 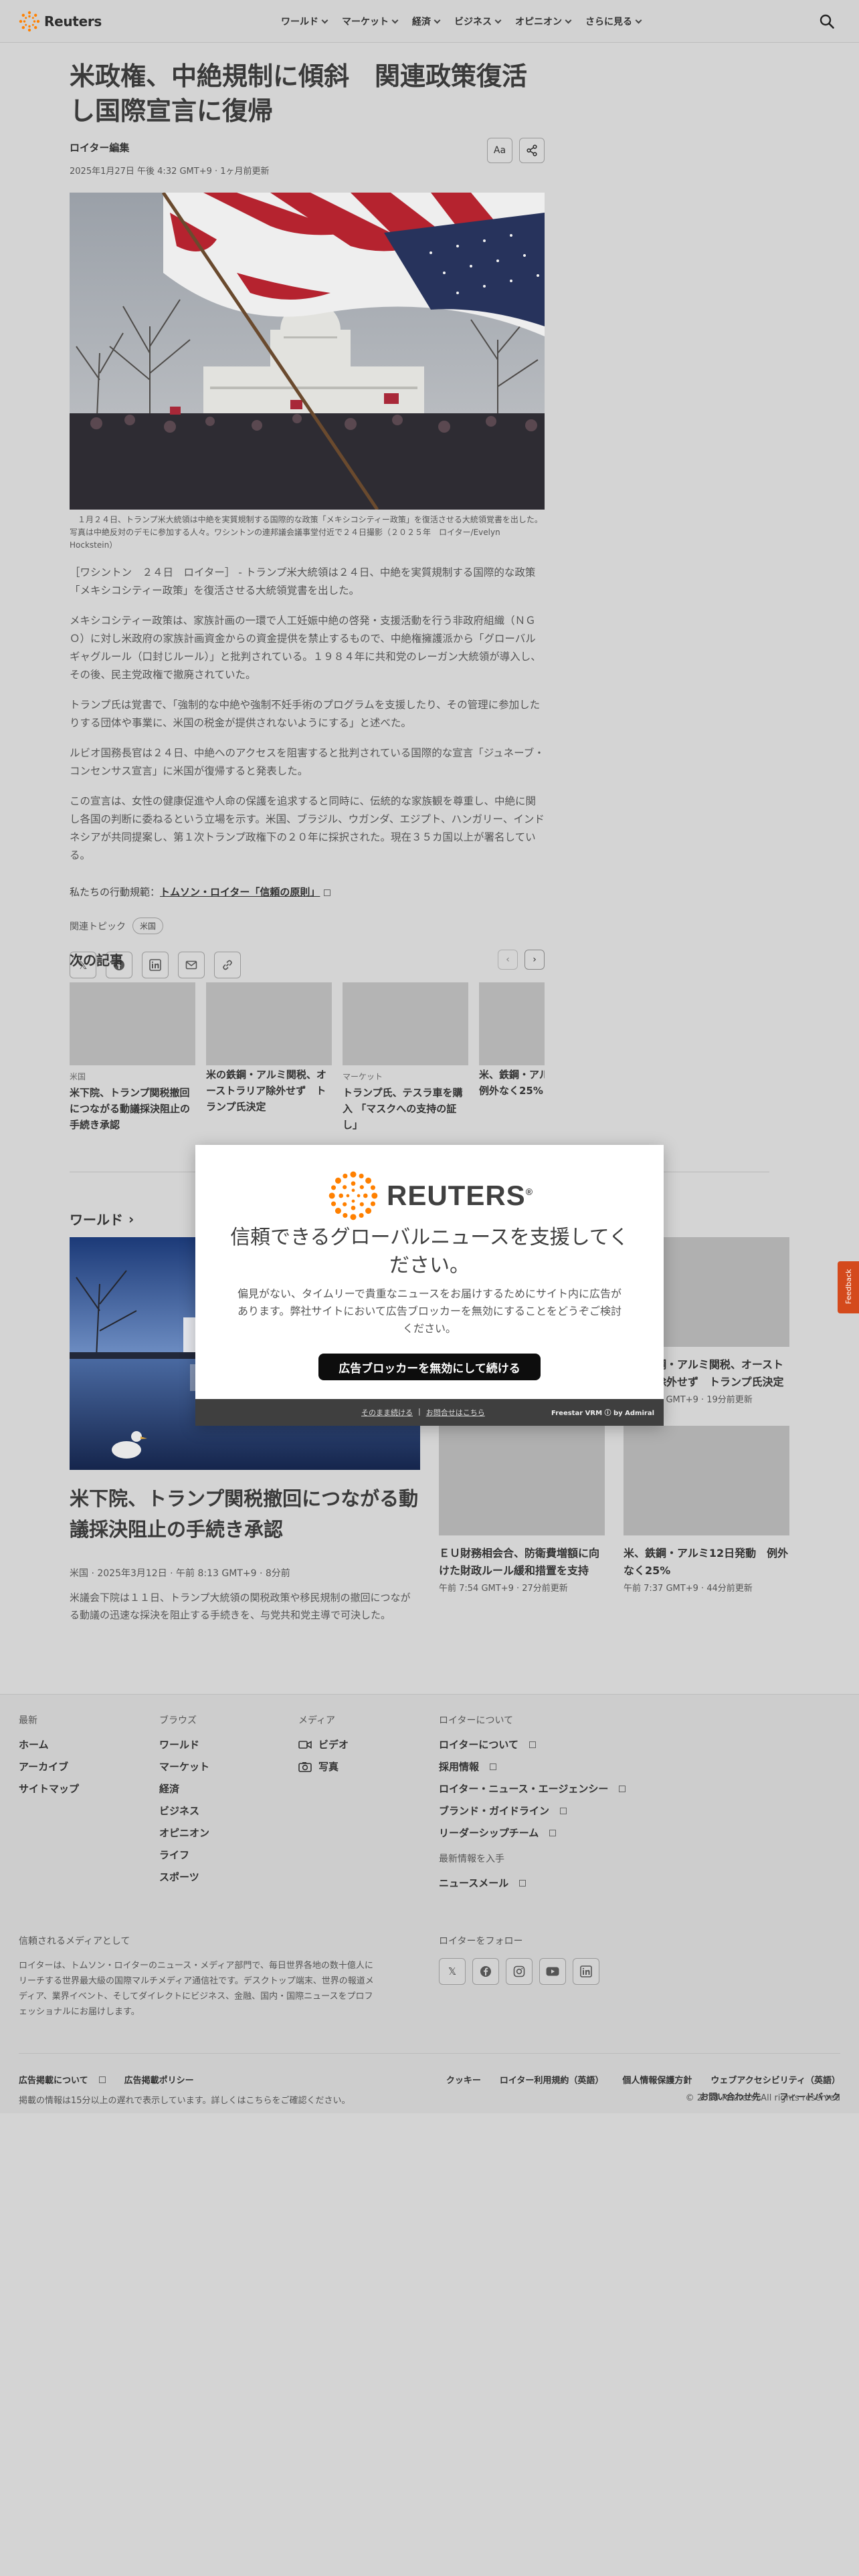 I want to click on footer-link-photos: 写真, so click(x=323, y=1767).